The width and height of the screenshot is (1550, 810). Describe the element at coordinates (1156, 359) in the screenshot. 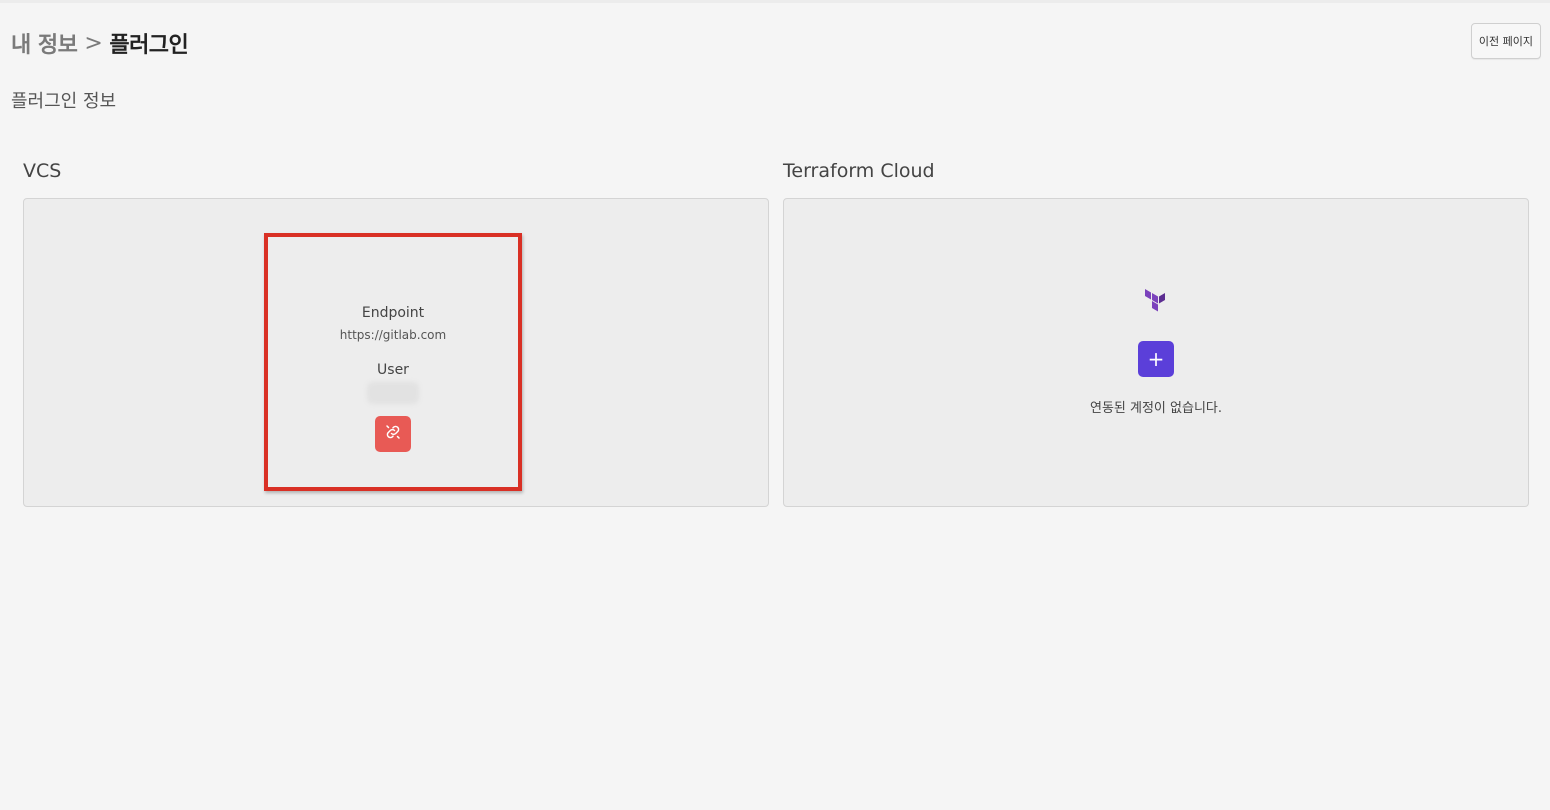

I see `add-terraform-account-button: +` at that location.